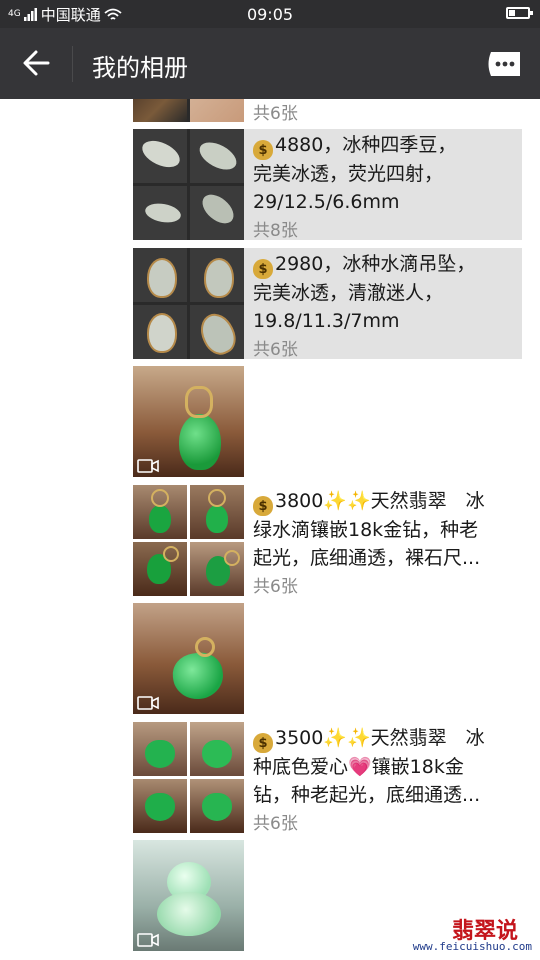 The width and height of the screenshot is (540, 960). What do you see at coordinates (72, 64) in the screenshot?
I see `nav-divider` at bounding box center [72, 64].